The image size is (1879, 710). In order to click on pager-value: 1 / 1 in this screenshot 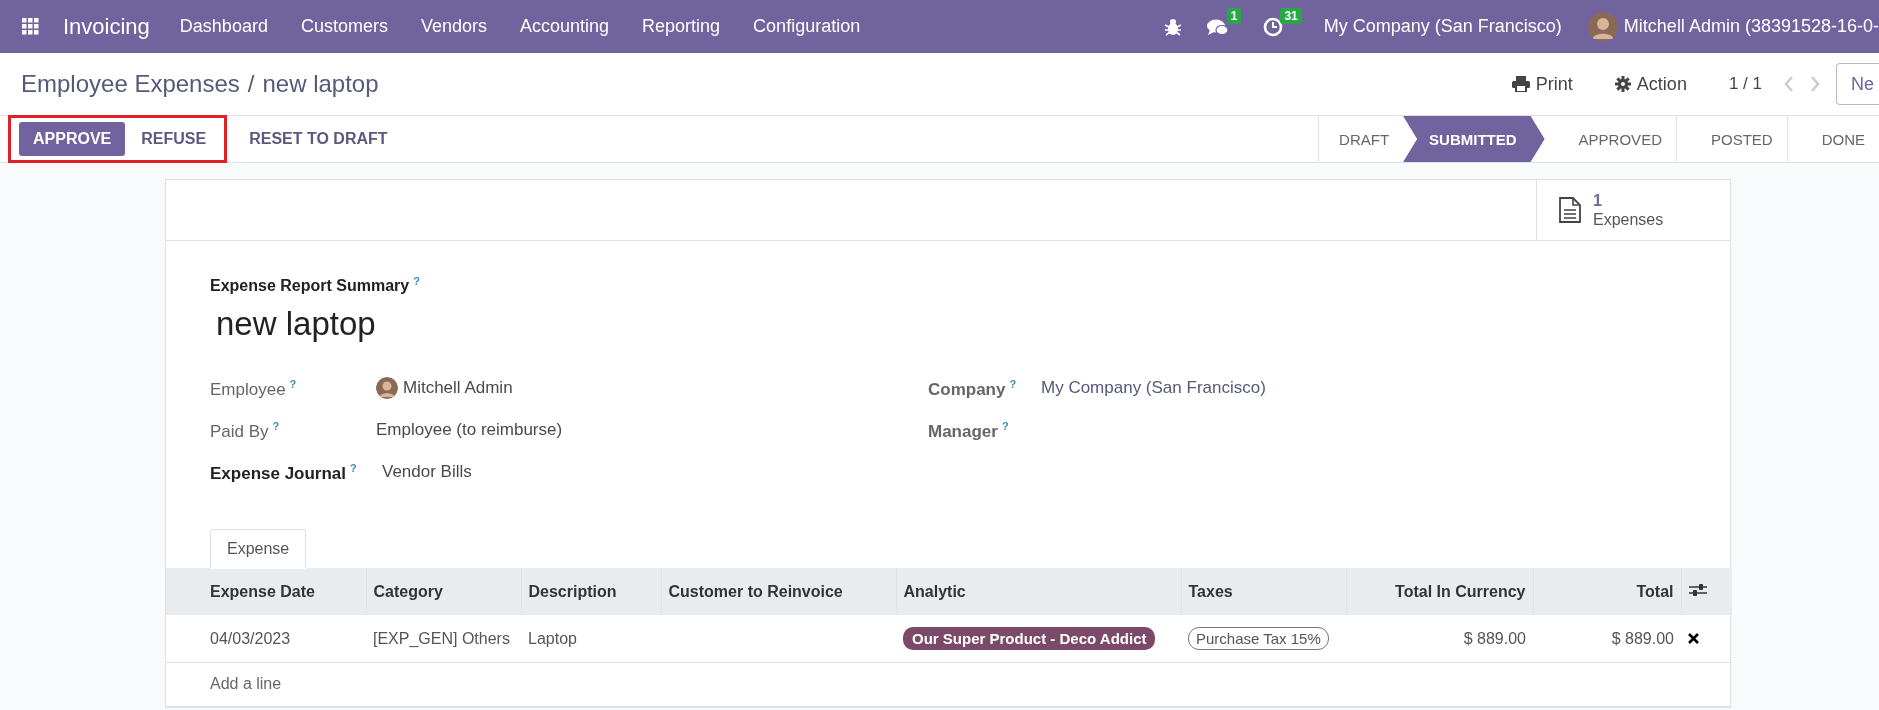, I will do `click(1745, 84)`.